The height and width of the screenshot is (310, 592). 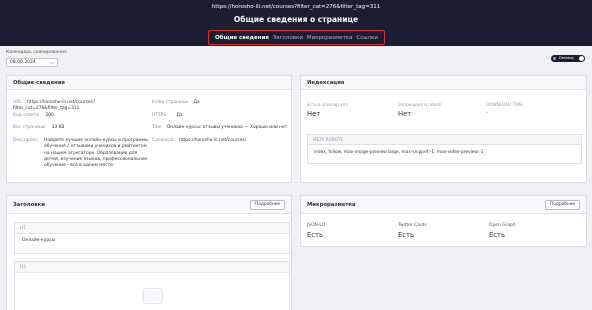 What do you see at coordinates (405, 114) in the screenshot?
I see `robots-value: Нет` at bounding box center [405, 114].